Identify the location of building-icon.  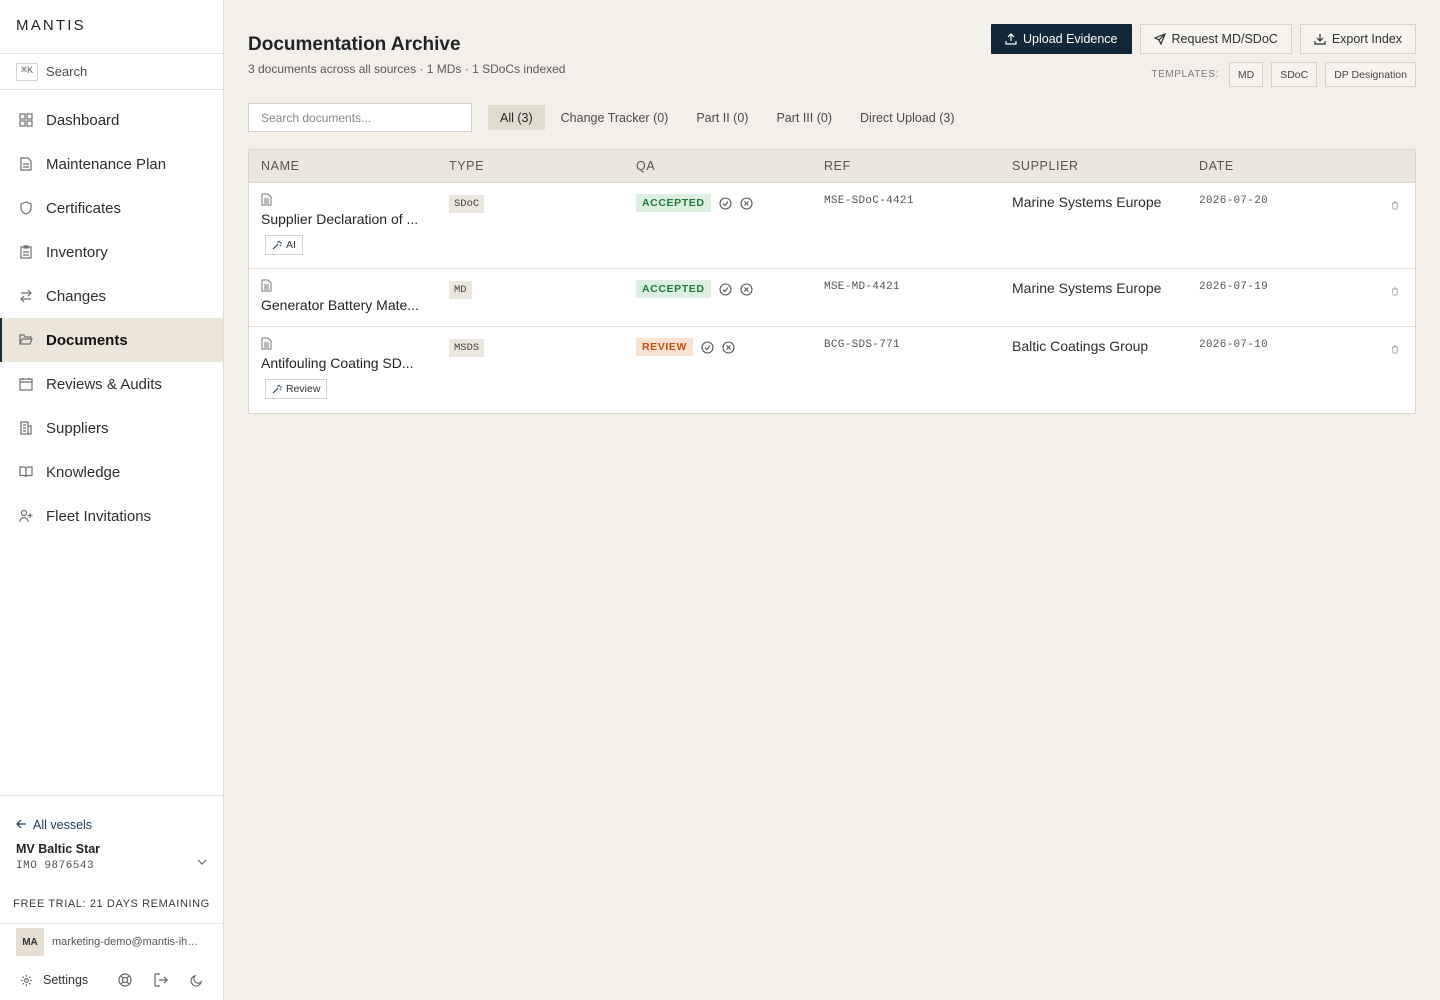
(26, 428).